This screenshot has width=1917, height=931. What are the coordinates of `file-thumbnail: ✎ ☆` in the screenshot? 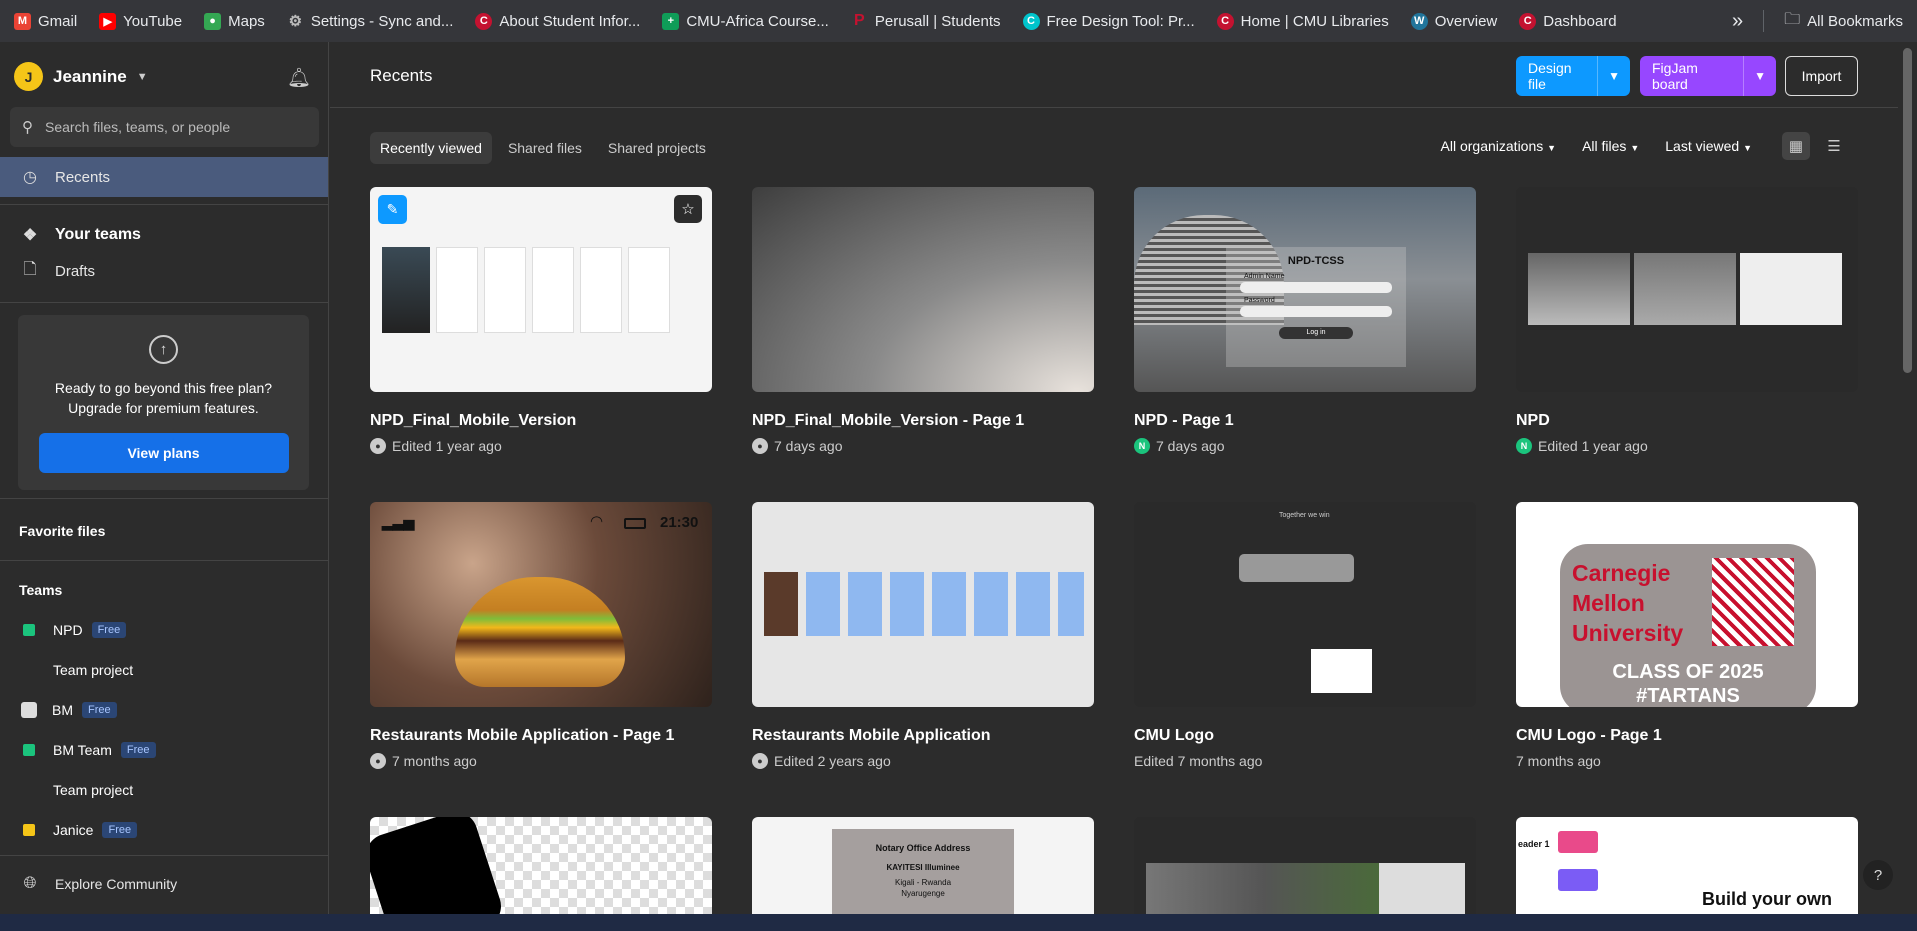 It's located at (541, 289).